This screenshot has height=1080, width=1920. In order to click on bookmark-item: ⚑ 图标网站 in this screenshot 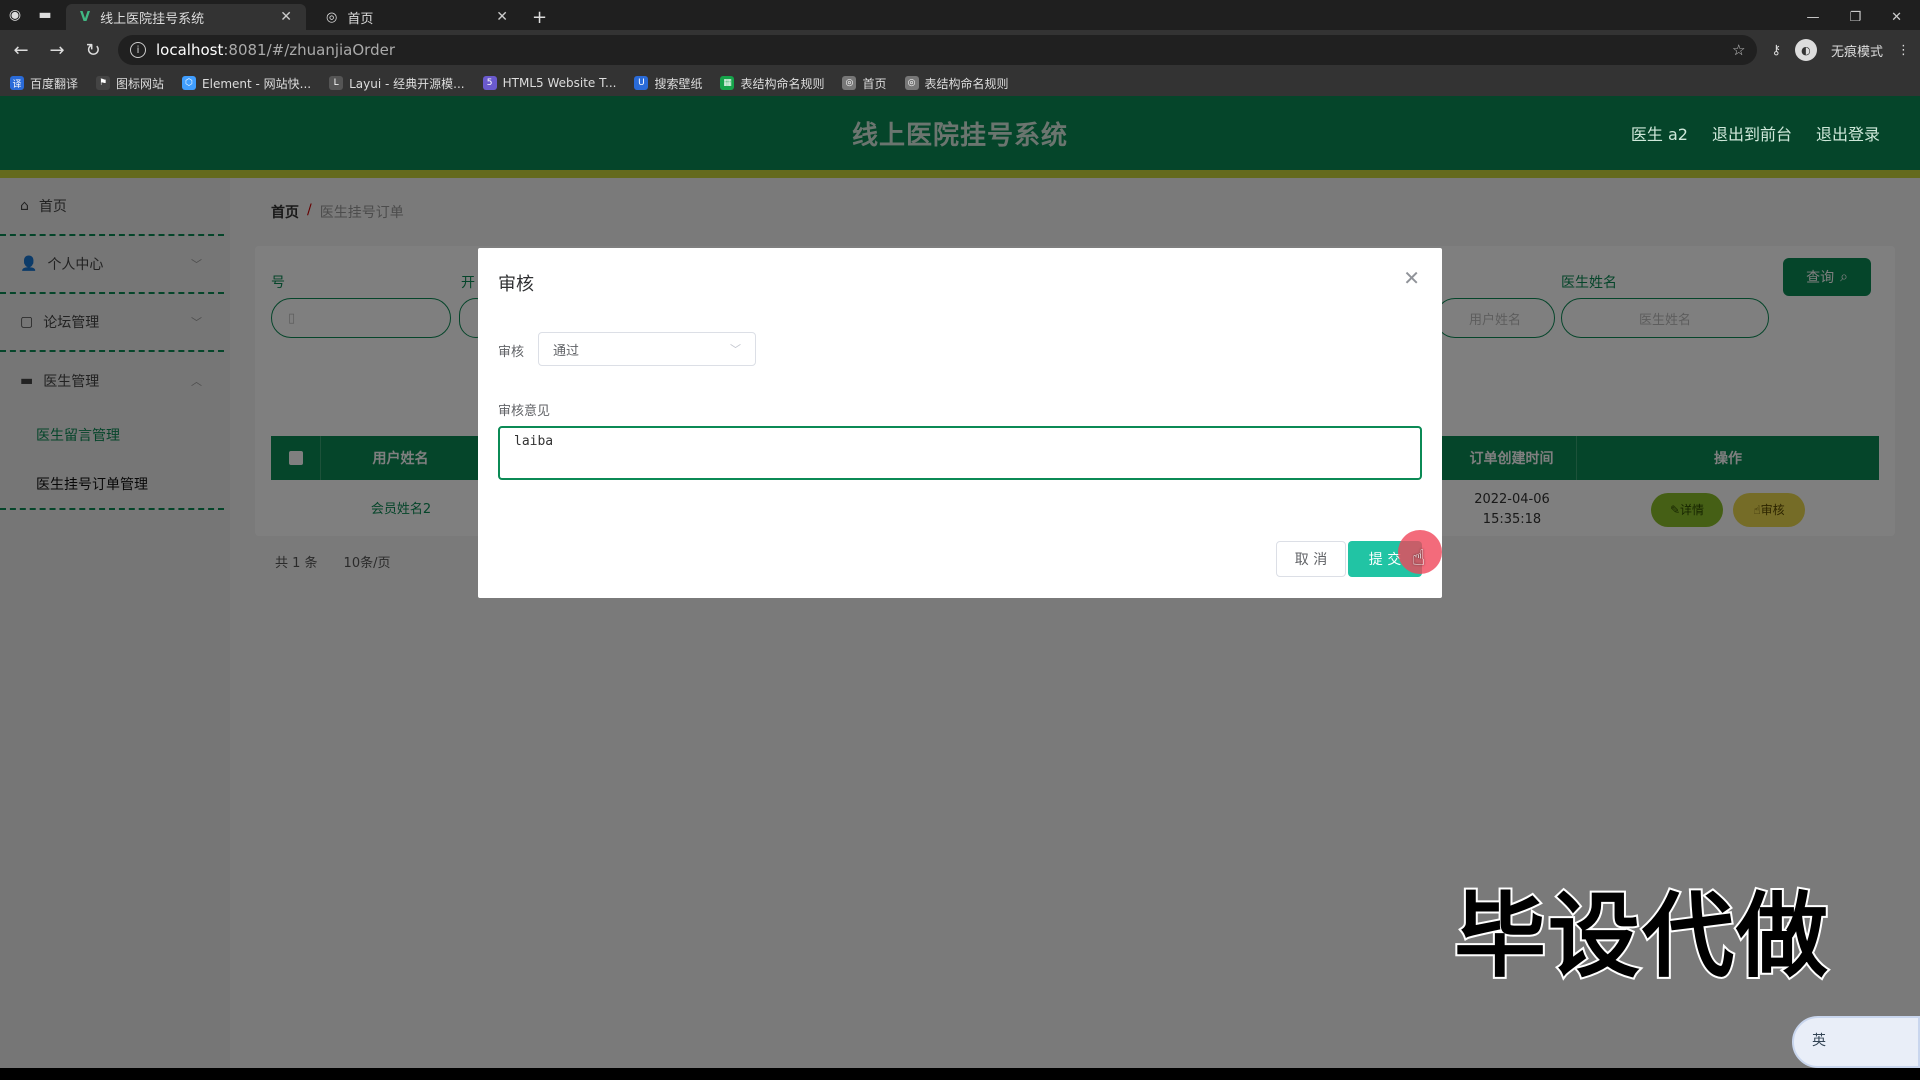, I will do `click(130, 83)`.